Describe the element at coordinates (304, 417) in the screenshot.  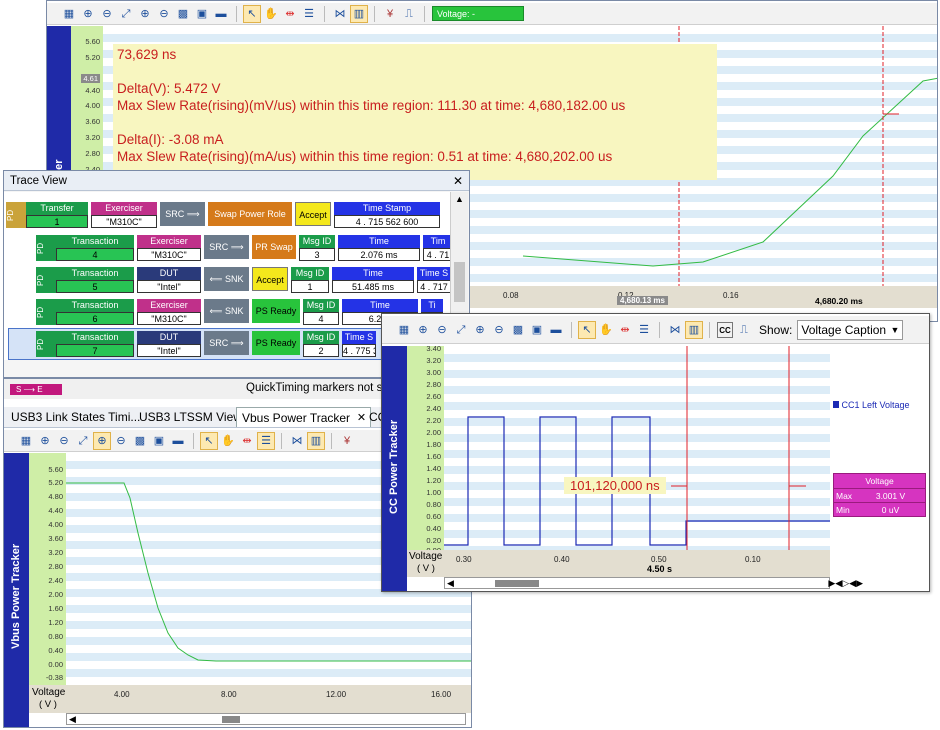
I see `tab-vbus-power-tracker: Vbus Power Tracker ✕` at that location.